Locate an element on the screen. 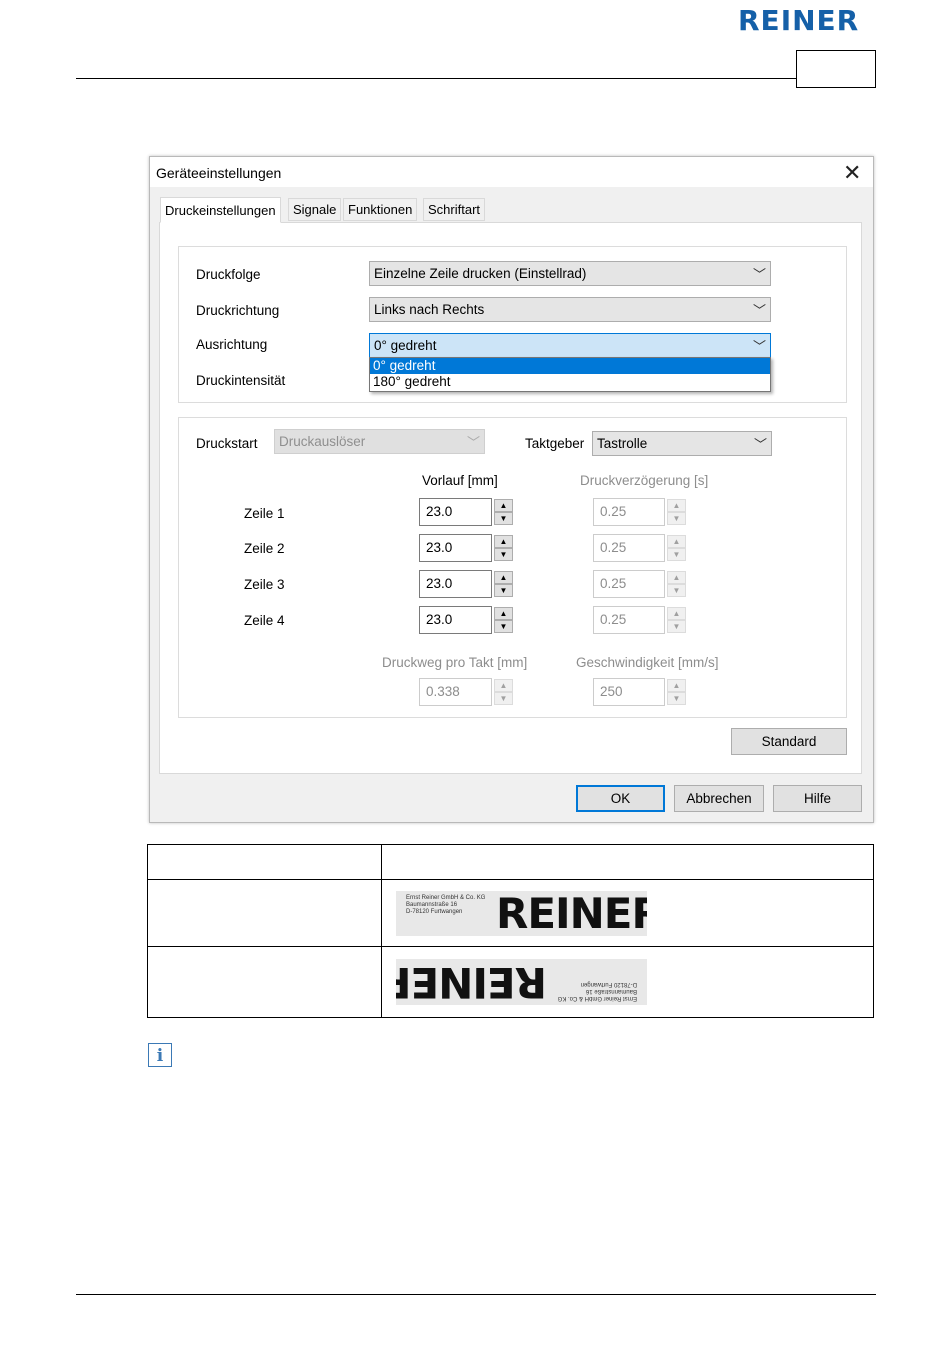 This screenshot has width=950, height=1360. help-button: Hilfe is located at coordinates (817, 798).